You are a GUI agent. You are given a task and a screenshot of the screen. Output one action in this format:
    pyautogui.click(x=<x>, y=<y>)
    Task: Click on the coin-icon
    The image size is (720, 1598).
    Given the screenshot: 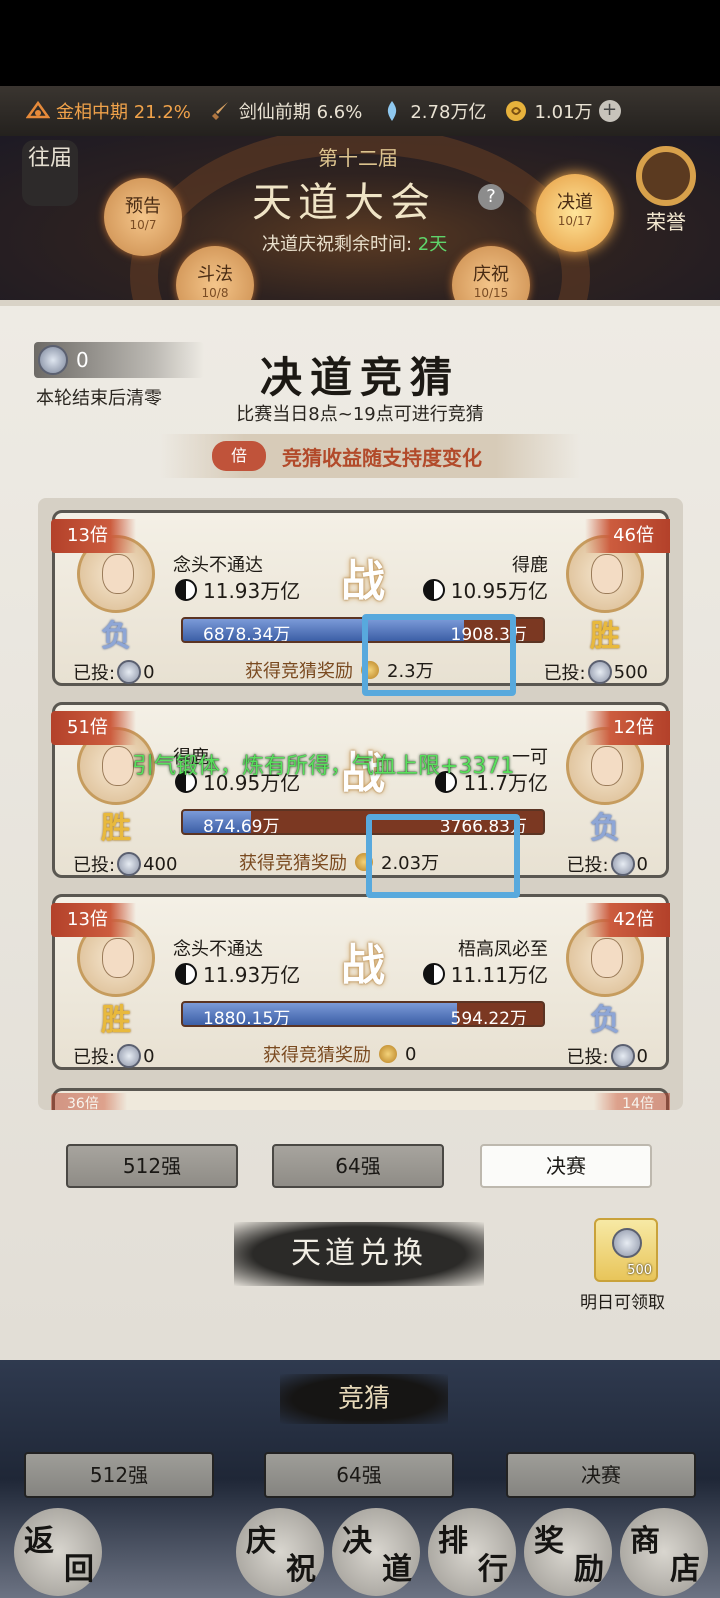 What is the action you would take?
    pyautogui.click(x=388, y=1054)
    